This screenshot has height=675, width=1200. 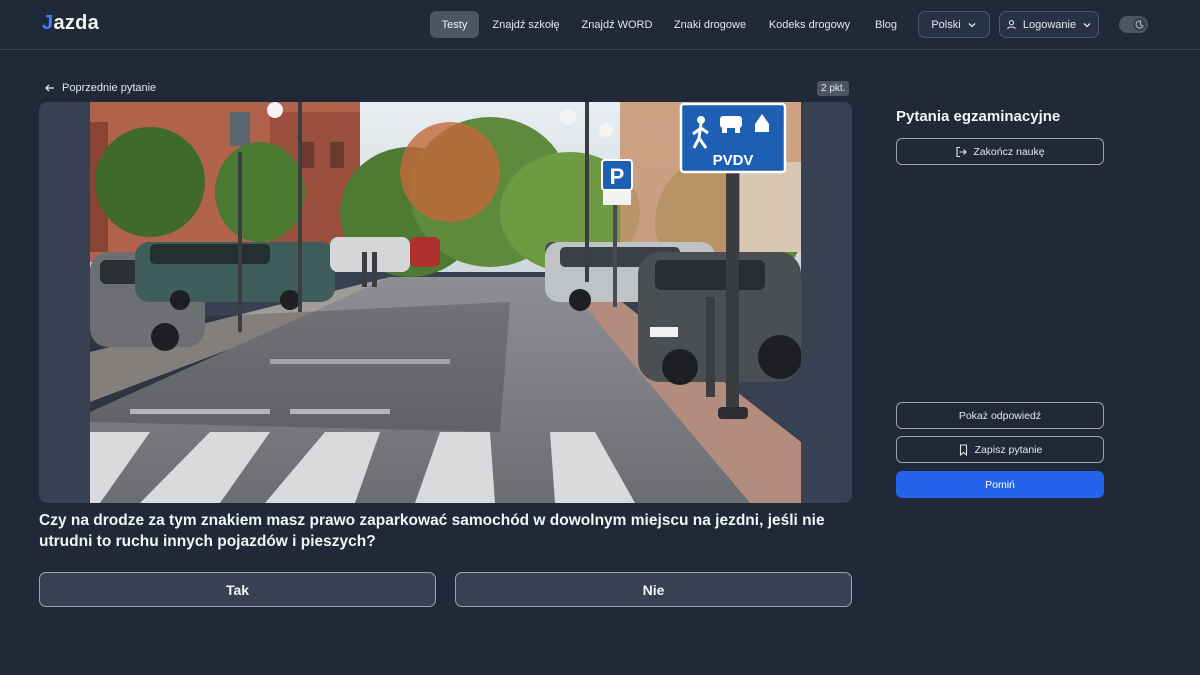 I want to click on nav-item-blog: Blog, so click(x=886, y=24).